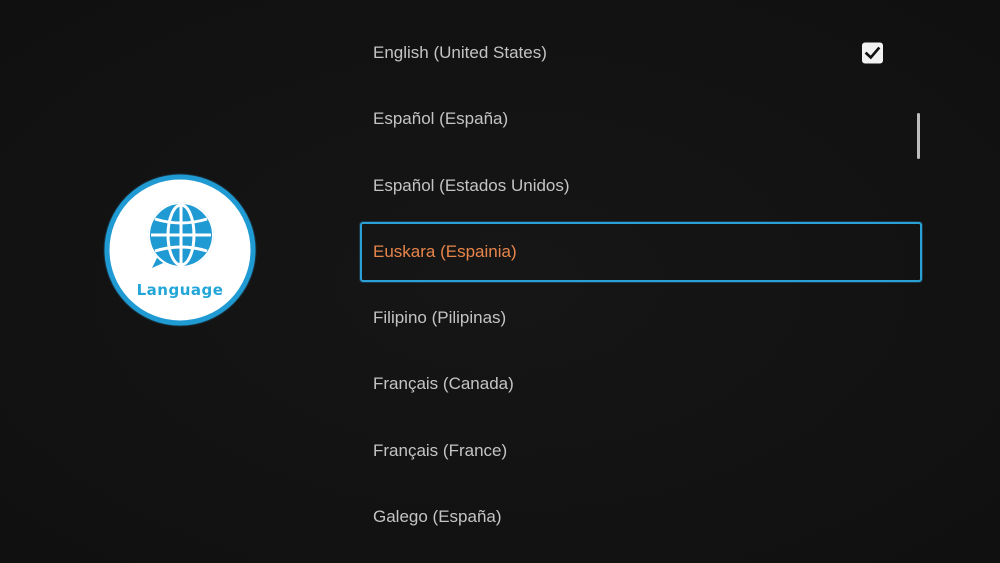 Image resolution: width=1000 pixels, height=563 pixels. I want to click on language-logo: Language, so click(180, 250).